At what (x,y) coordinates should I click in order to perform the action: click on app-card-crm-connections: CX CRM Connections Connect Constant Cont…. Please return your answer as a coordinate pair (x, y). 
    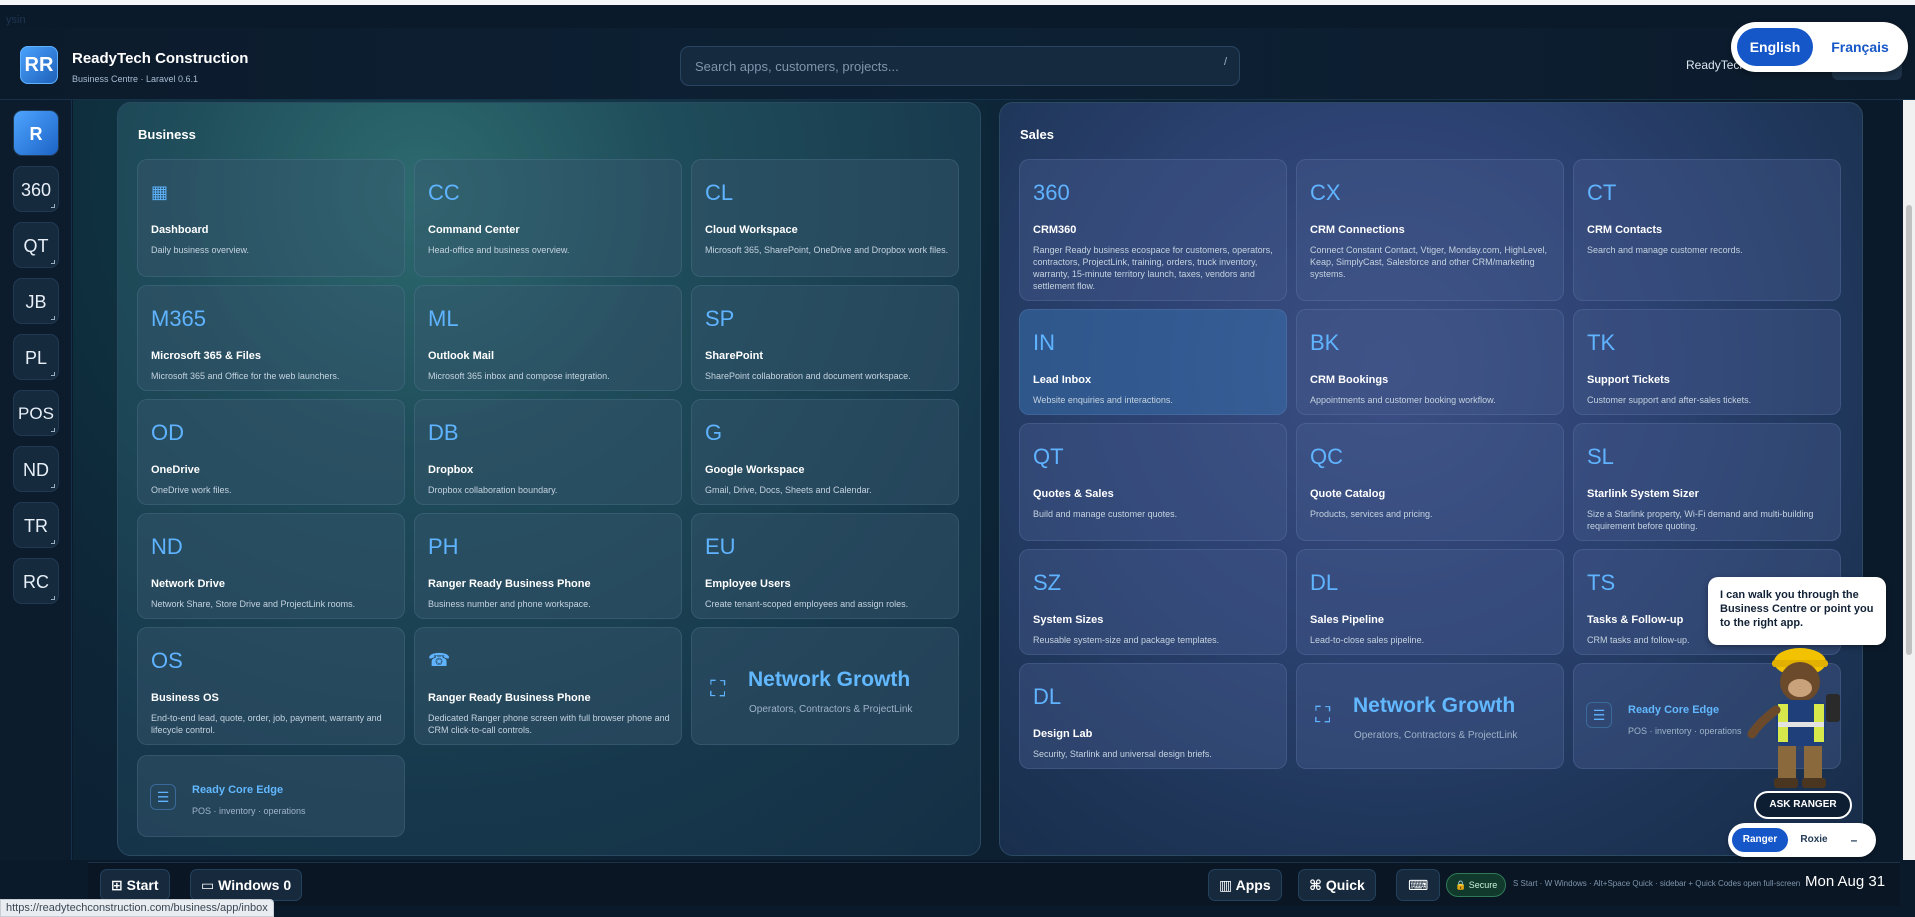
    Looking at the image, I should click on (1430, 230).